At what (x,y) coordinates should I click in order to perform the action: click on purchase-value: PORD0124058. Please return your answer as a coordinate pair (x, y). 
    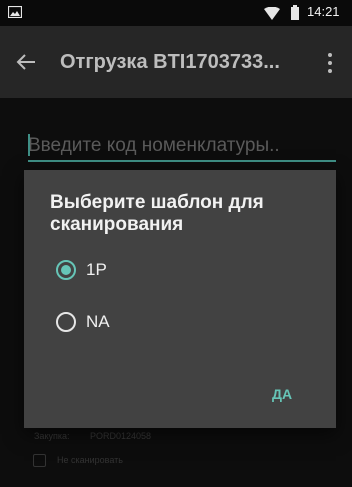
    Looking at the image, I should click on (121, 436).